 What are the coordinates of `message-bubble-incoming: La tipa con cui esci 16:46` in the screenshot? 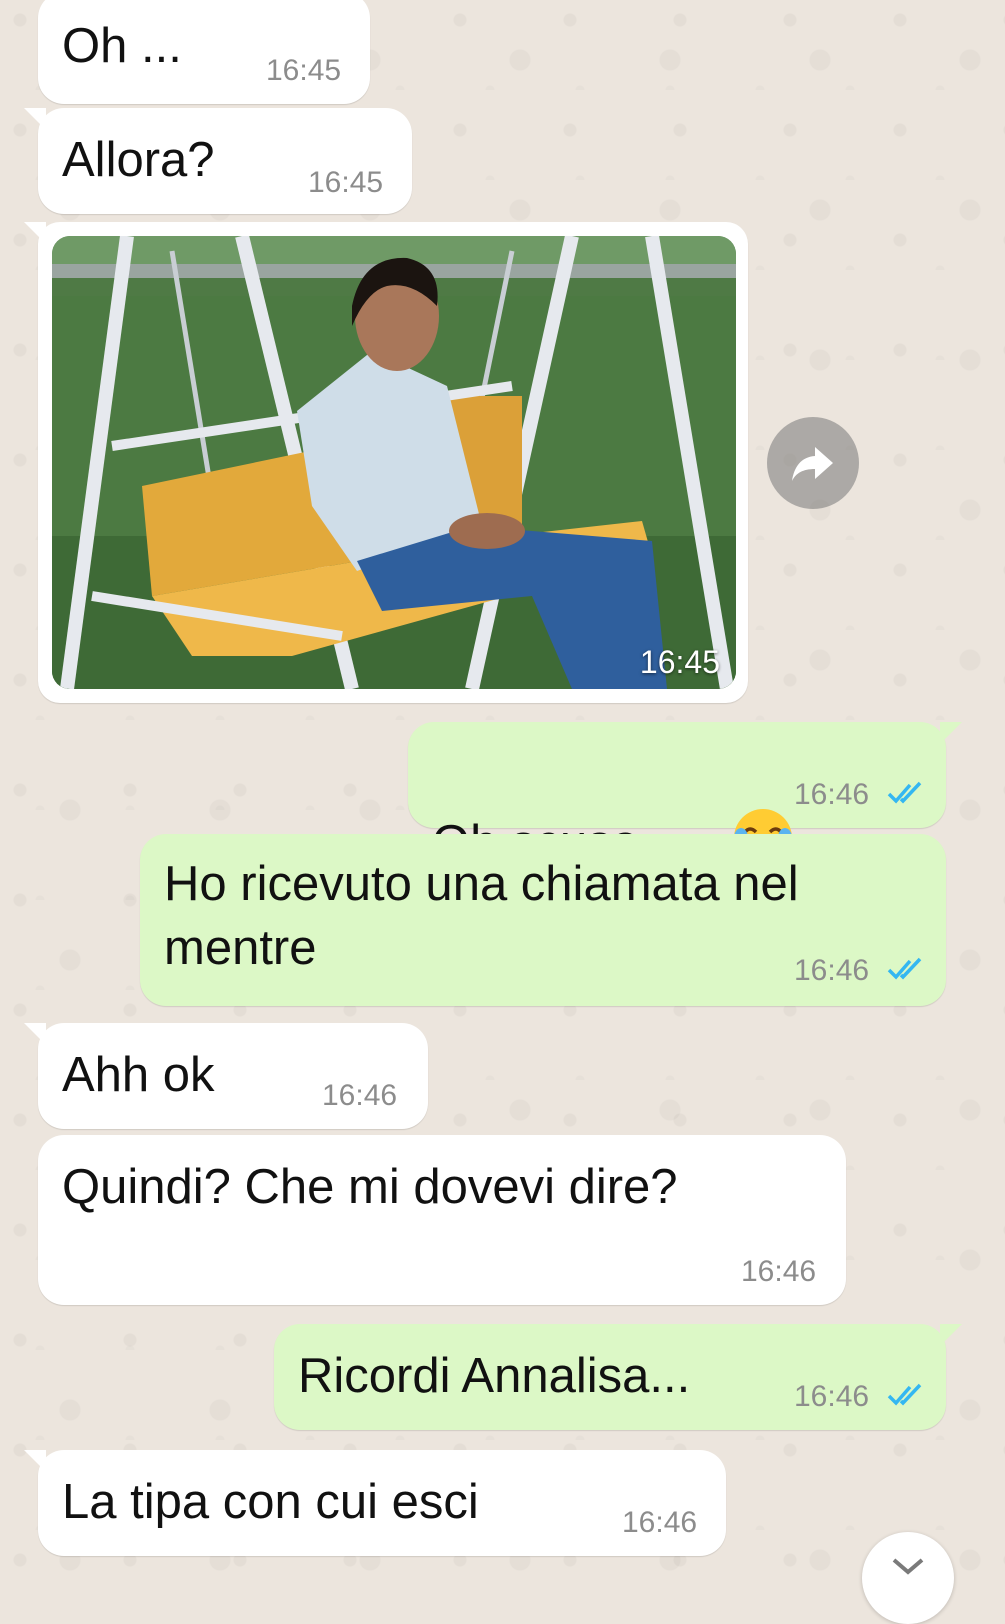 It's located at (375, 1503).